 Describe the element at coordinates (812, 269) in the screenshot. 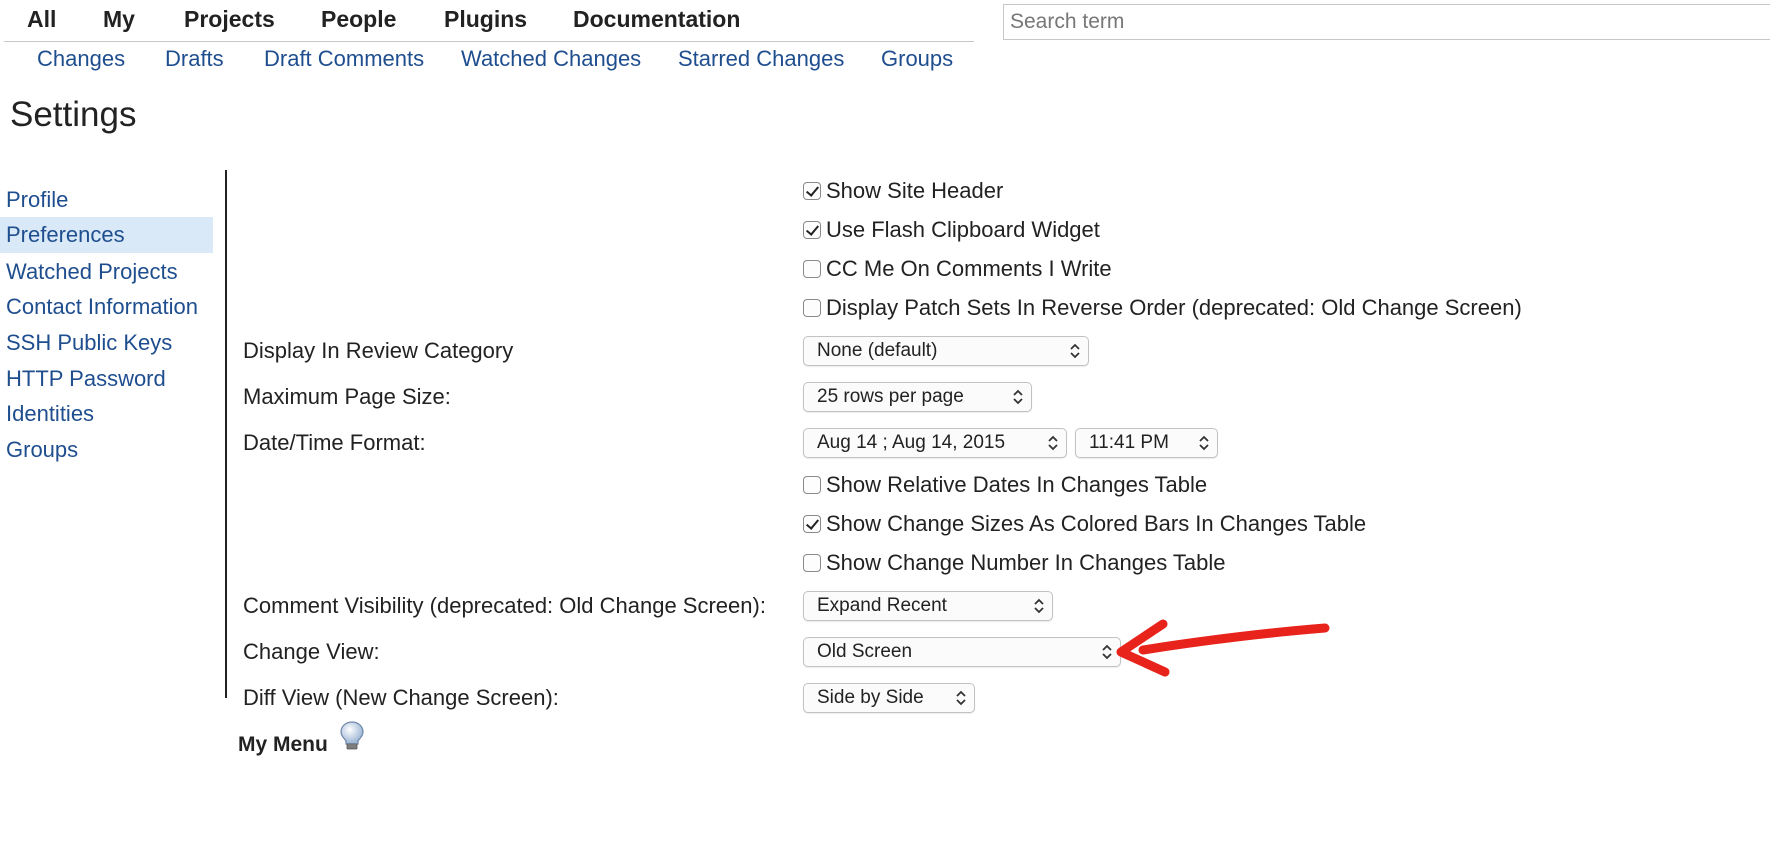

I see `cc-me-checkbox` at that location.